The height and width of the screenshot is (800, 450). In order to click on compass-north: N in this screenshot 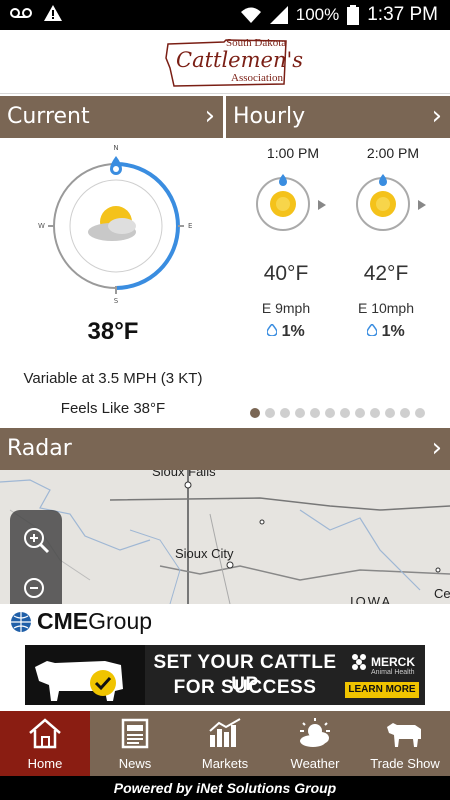, I will do `click(115, 148)`.